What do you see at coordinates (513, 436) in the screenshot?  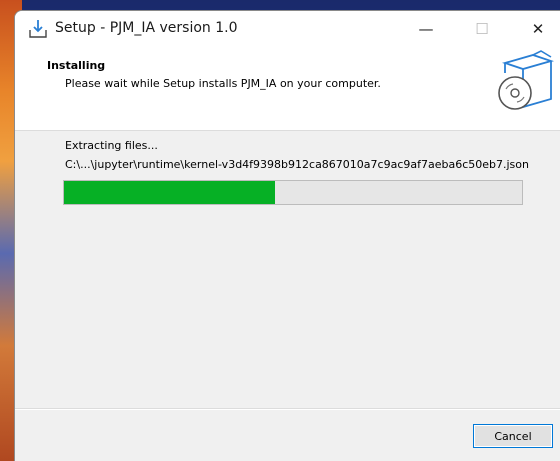 I see `cancel-button: Cancel` at bounding box center [513, 436].